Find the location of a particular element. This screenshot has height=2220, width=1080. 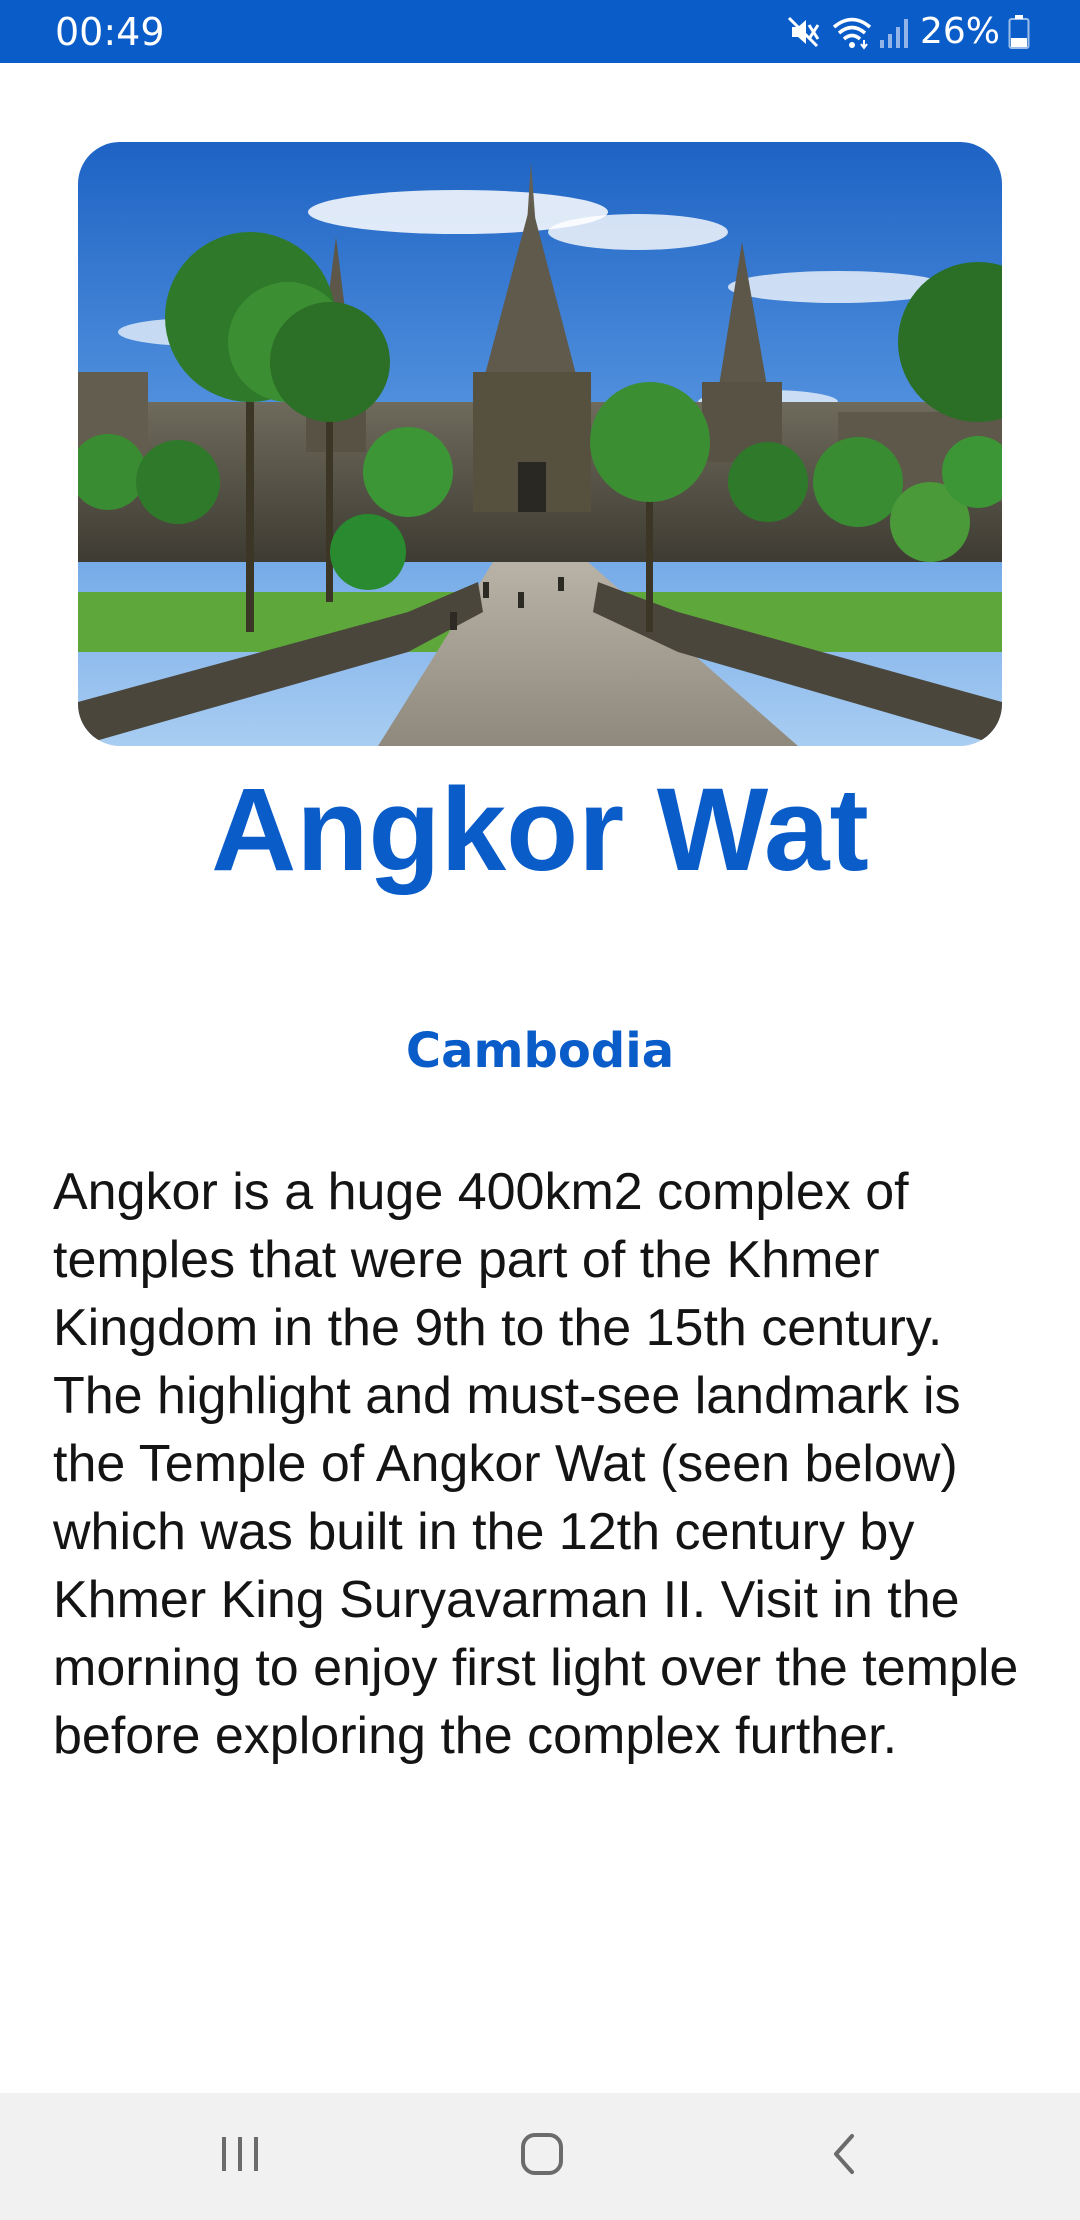

home-icon is located at coordinates (542, 2156).